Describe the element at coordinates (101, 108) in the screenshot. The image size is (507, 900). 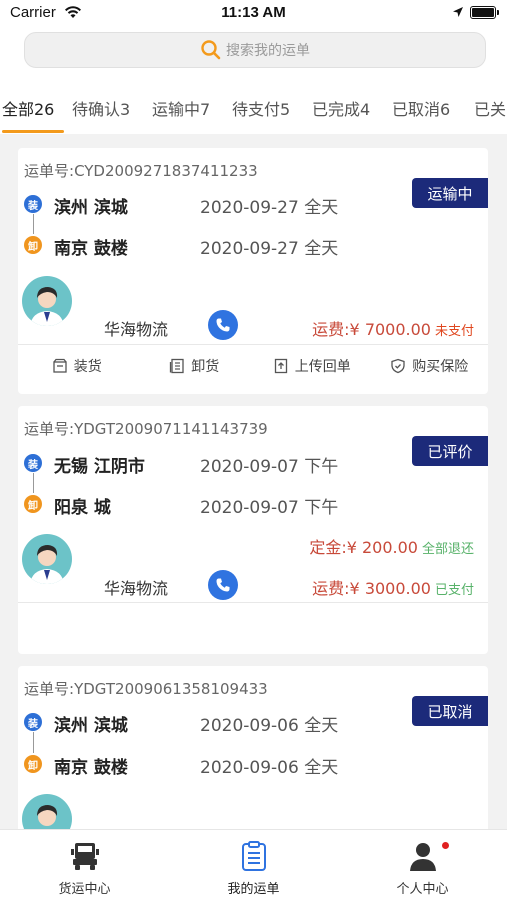
I see `tab-pending-confirm: 待确认3` at that location.